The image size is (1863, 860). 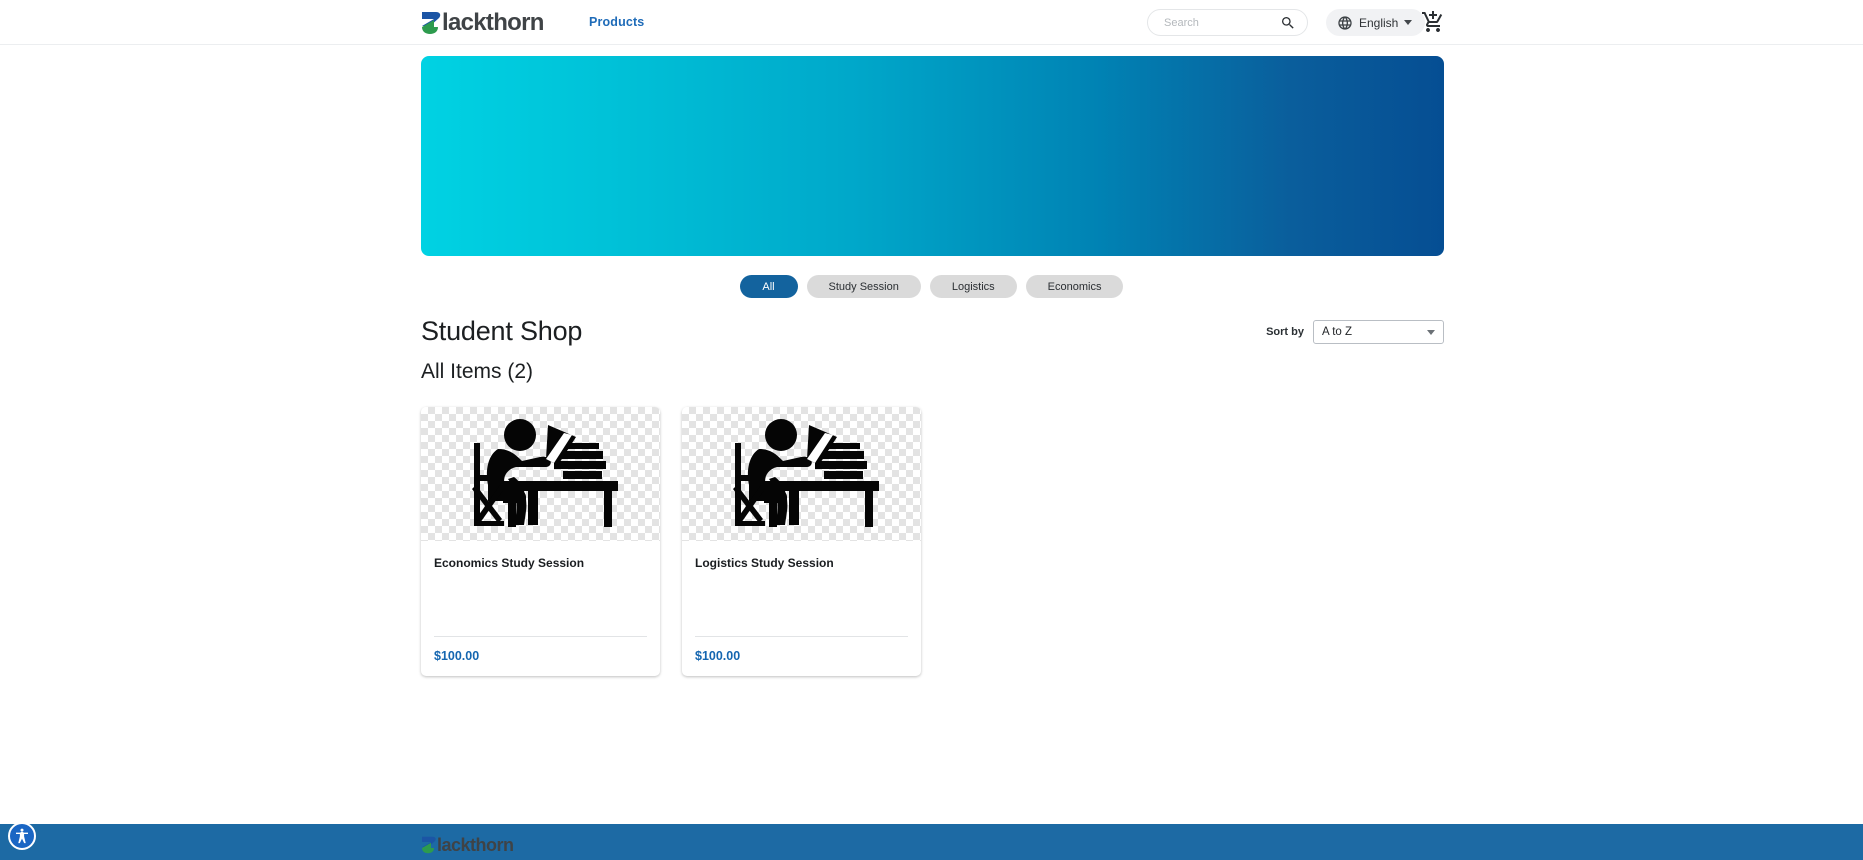 I want to click on page-title: Student Shop, so click(x=502, y=331).